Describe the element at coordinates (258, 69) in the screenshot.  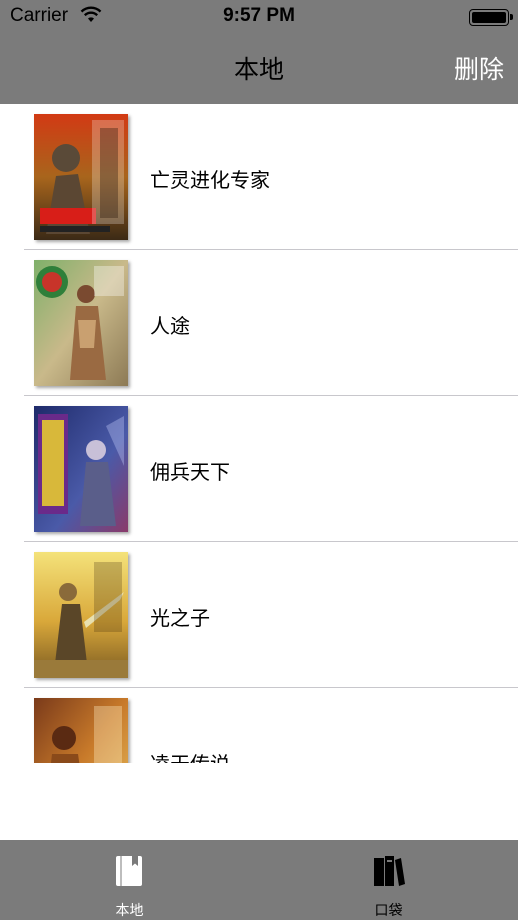
I see `page-title: 本地` at that location.